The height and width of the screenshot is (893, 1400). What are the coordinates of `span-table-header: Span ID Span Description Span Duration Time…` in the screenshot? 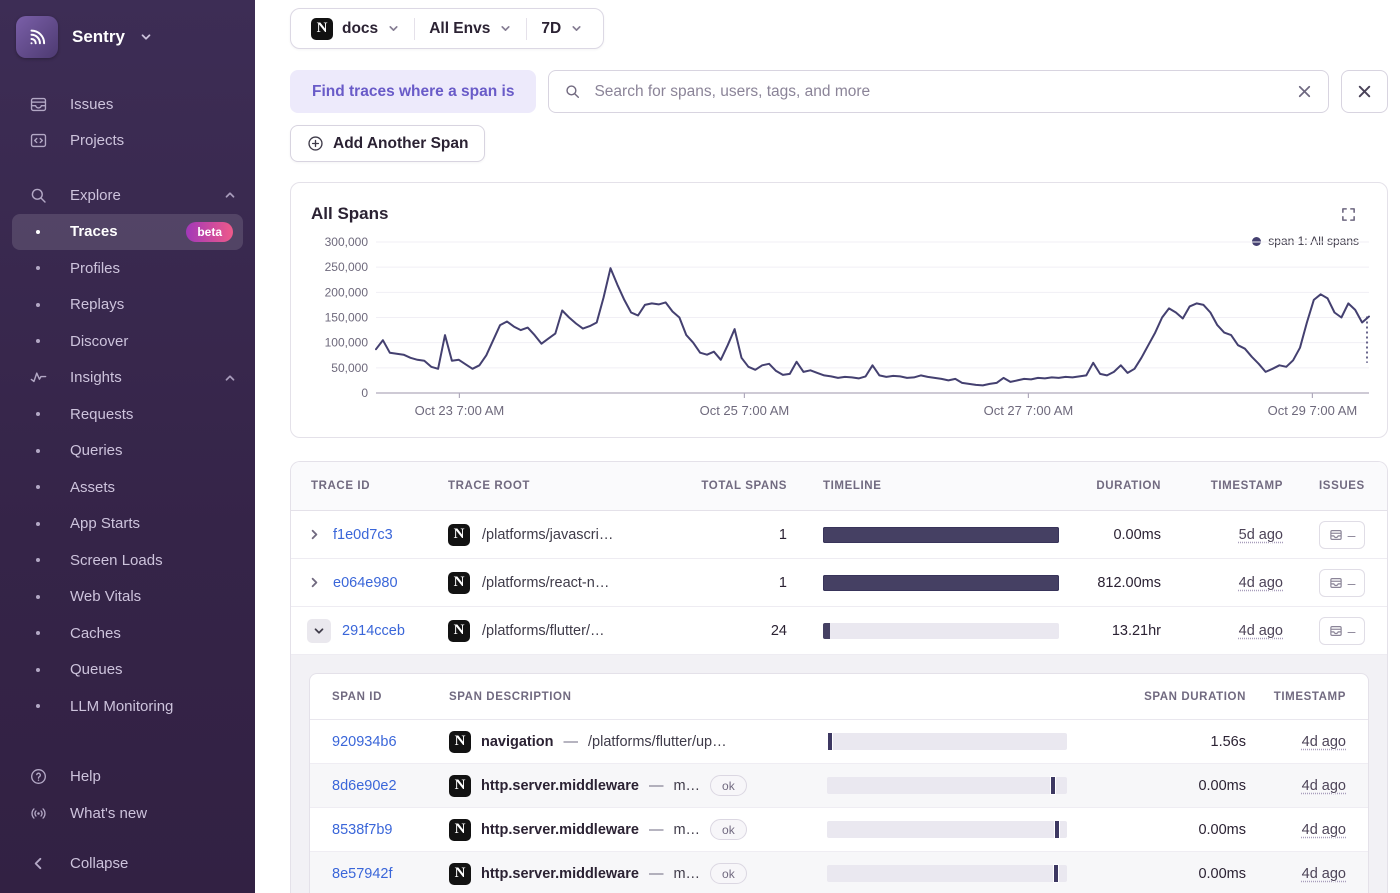 It's located at (839, 697).